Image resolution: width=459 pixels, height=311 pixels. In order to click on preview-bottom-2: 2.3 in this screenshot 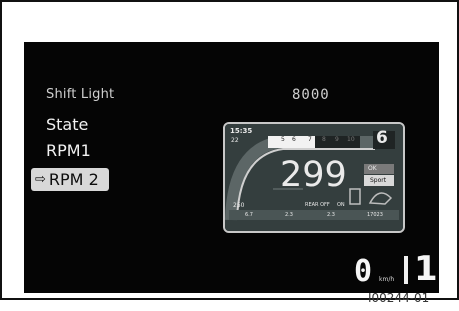, I will do `click(289, 215)`.